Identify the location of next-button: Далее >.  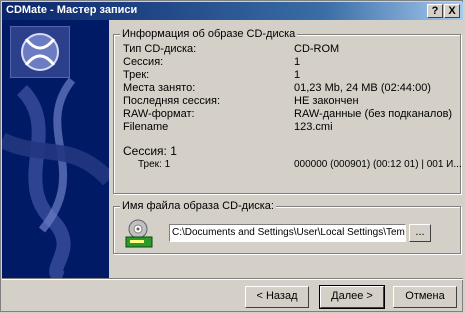
(352, 297).